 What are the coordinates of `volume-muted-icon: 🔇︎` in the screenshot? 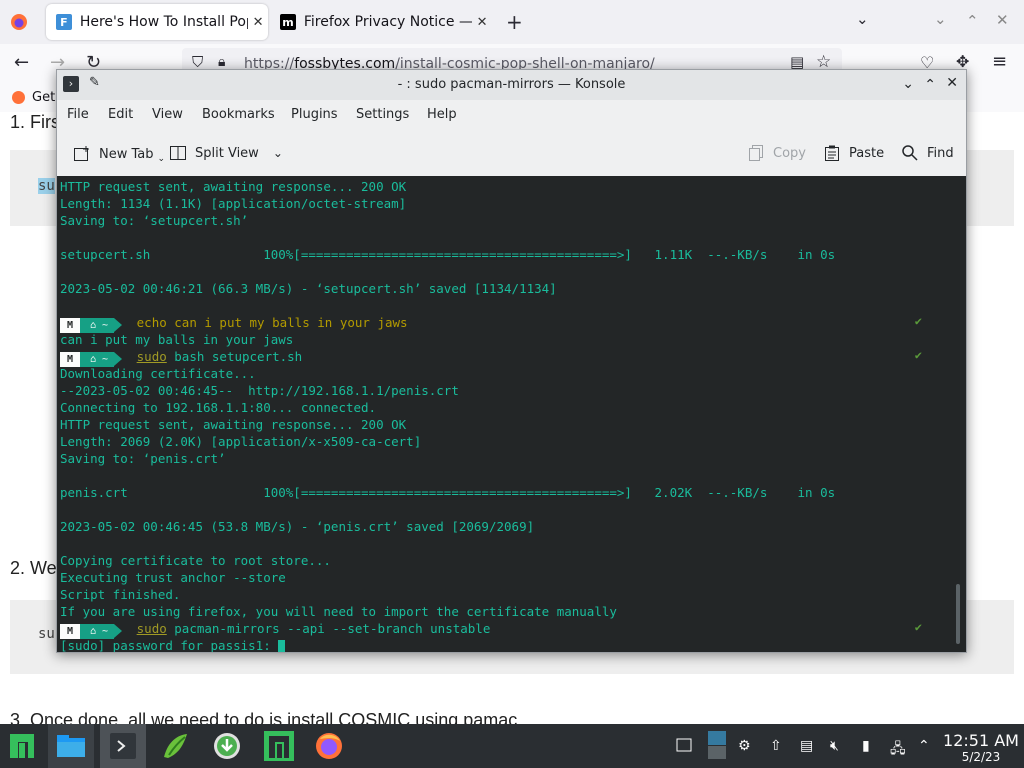 It's located at (834, 746).